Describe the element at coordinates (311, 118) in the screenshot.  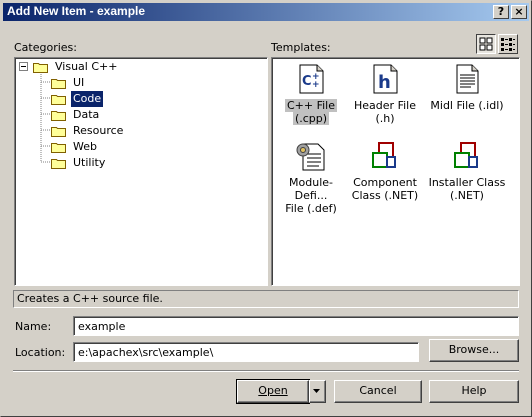
I see `template-cpp-line2: (.cpp)` at that location.